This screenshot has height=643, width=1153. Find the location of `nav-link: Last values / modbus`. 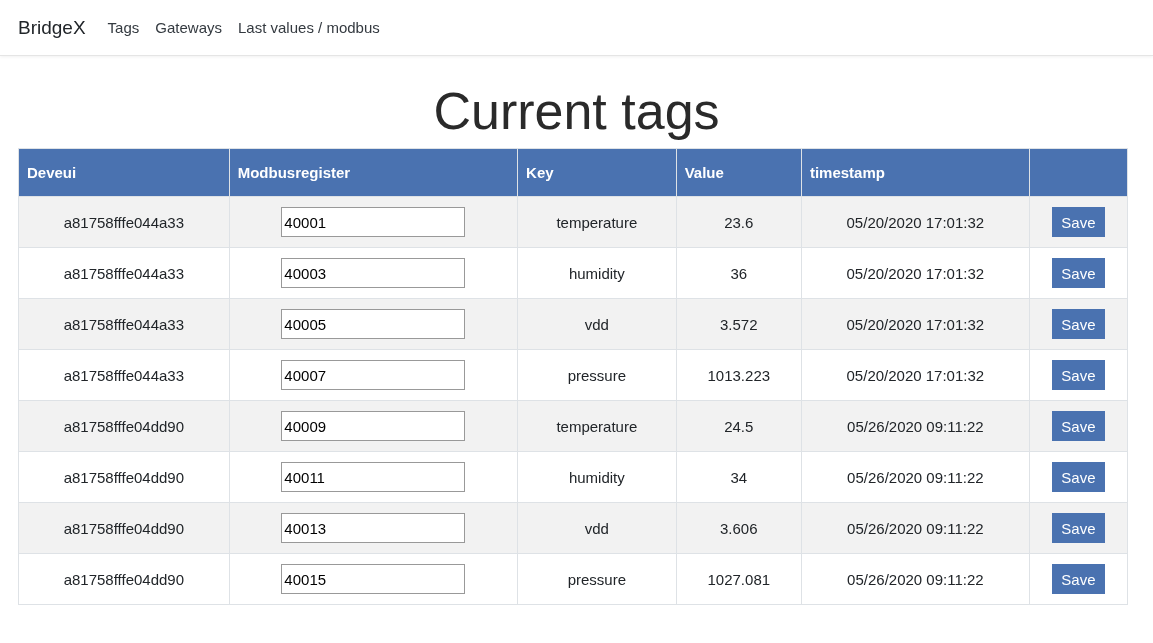

nav-link: Last values / modbus is located at coordinates (309, 27).